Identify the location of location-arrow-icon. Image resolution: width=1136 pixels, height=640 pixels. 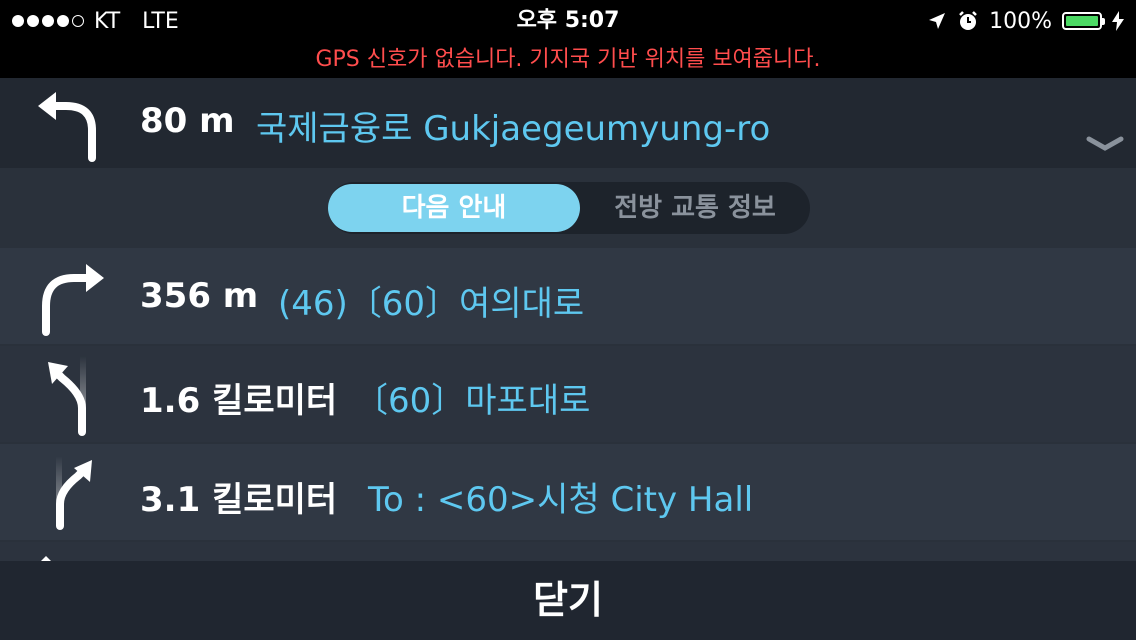
(937, 21).